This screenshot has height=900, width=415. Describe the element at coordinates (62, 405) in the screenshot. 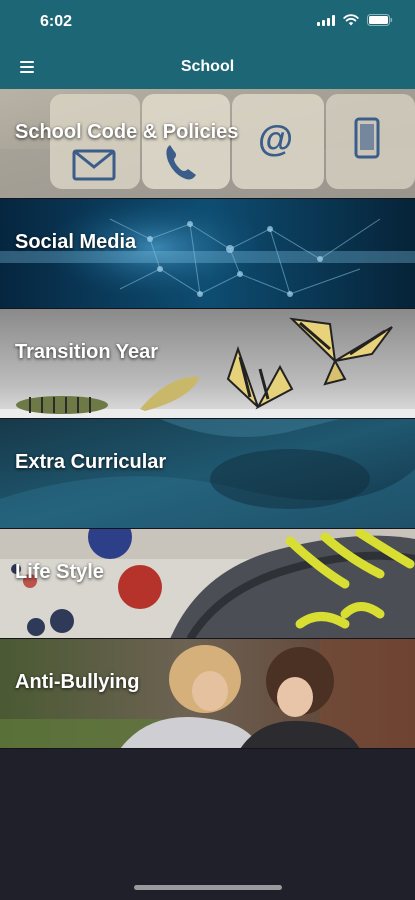

I see `caterpillar-icon` at that location.